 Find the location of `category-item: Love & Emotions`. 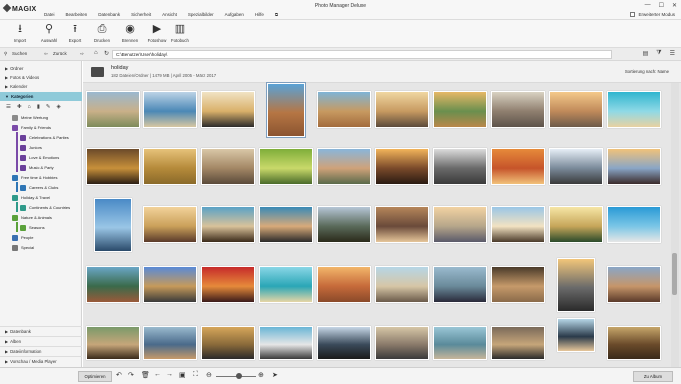

category-item: Love & Emotions is located at coordinates (39, 158).